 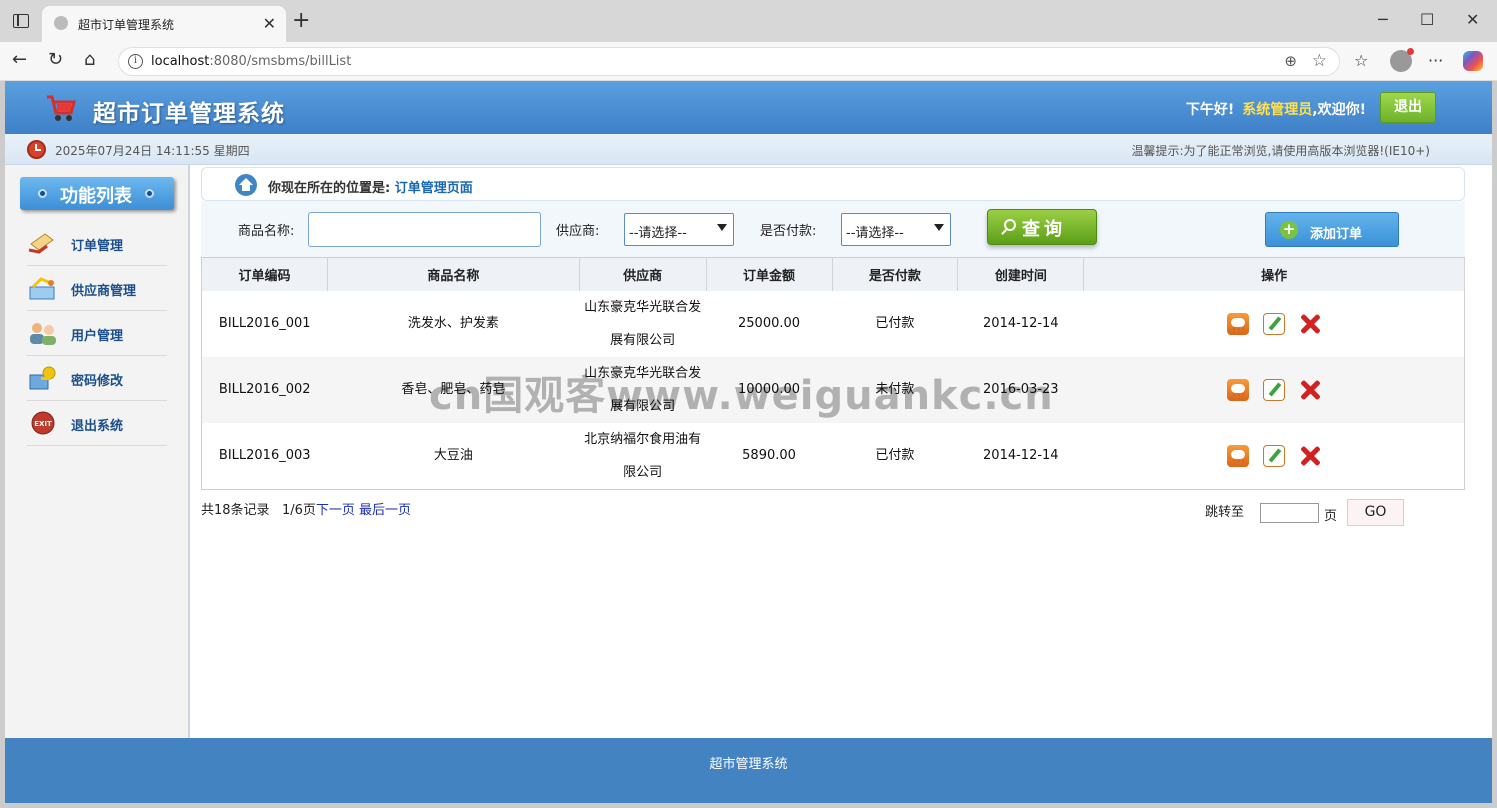 I want to click on sidebar-item-label: 密码修改, so click(x=97, y=381).